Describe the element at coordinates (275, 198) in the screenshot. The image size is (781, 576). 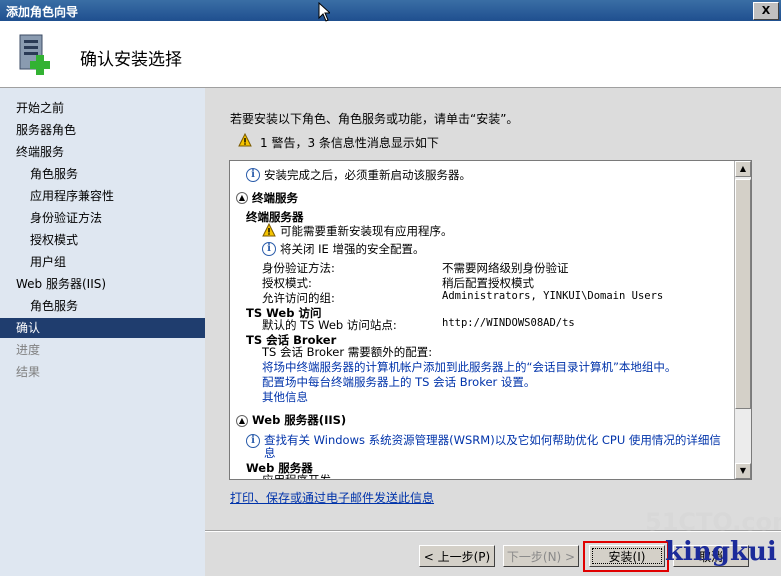
I see `section-terminal-services: 终端服务` at that location.